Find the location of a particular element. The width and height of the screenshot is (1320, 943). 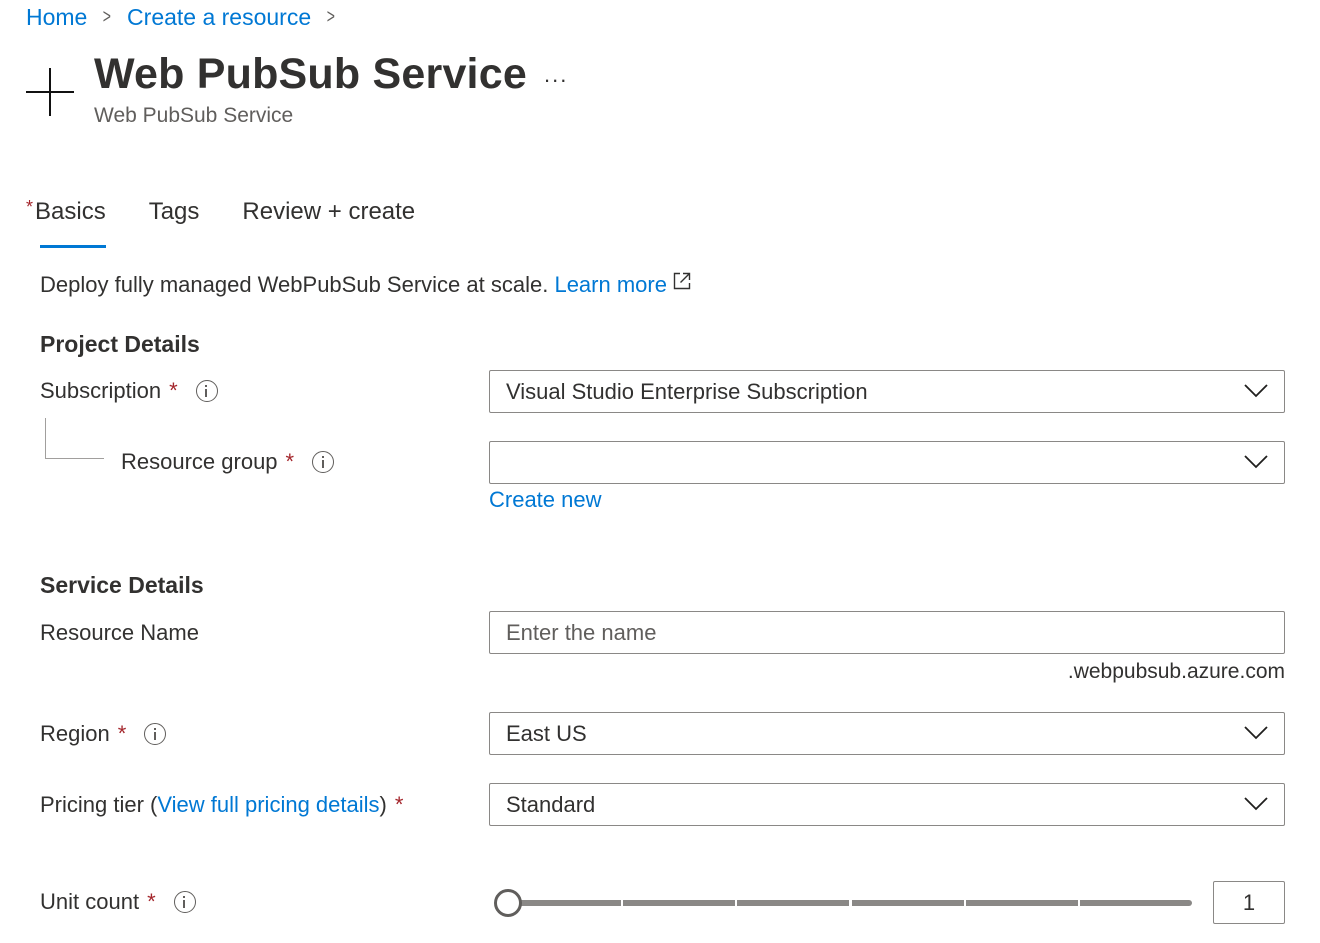

page-subtitle: Web PubSub Service is located at coordinates (194, 115).